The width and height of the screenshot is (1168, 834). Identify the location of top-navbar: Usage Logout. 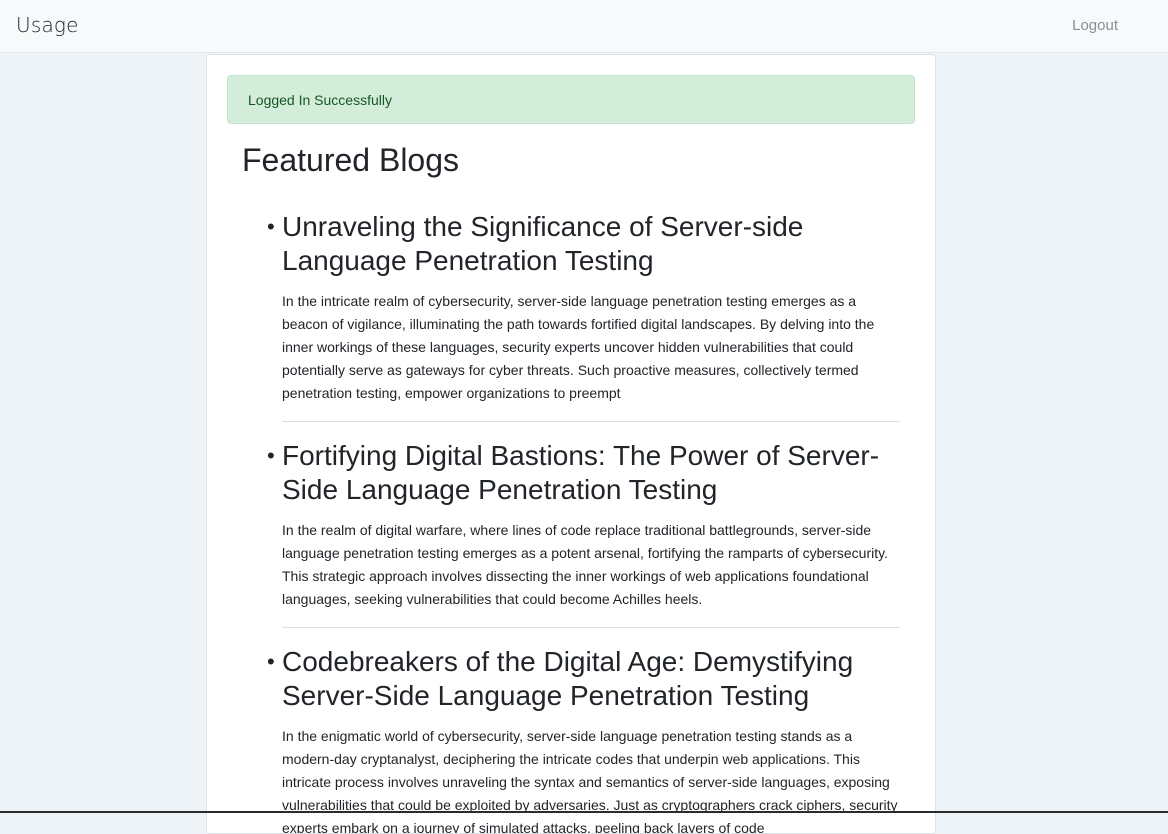
(584, 26).